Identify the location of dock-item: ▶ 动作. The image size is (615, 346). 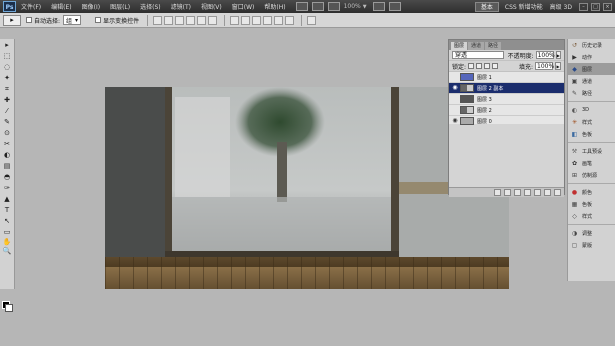
(591, 57).